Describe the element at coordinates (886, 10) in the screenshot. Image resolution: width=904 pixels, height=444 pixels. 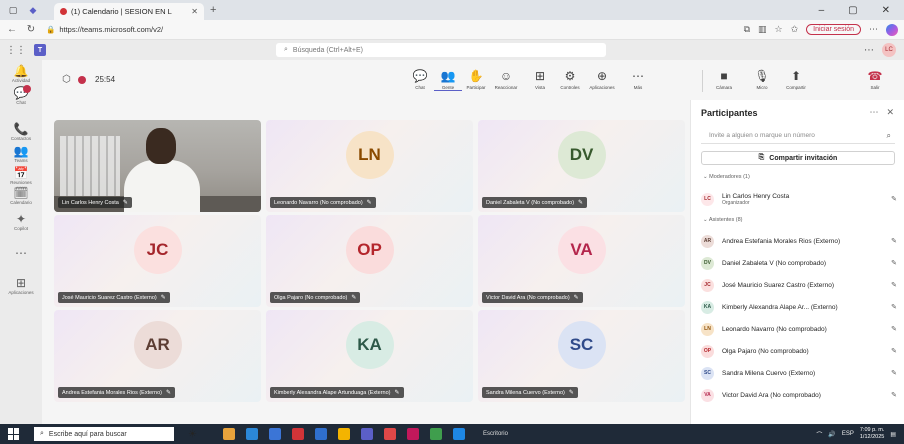
I see `close-window-icon: ✕` at that location.